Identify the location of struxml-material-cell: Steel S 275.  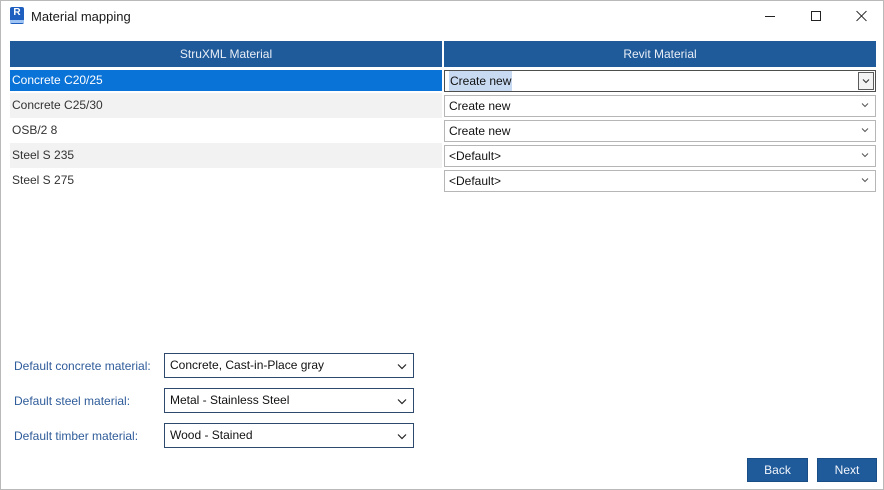
(226, 180).